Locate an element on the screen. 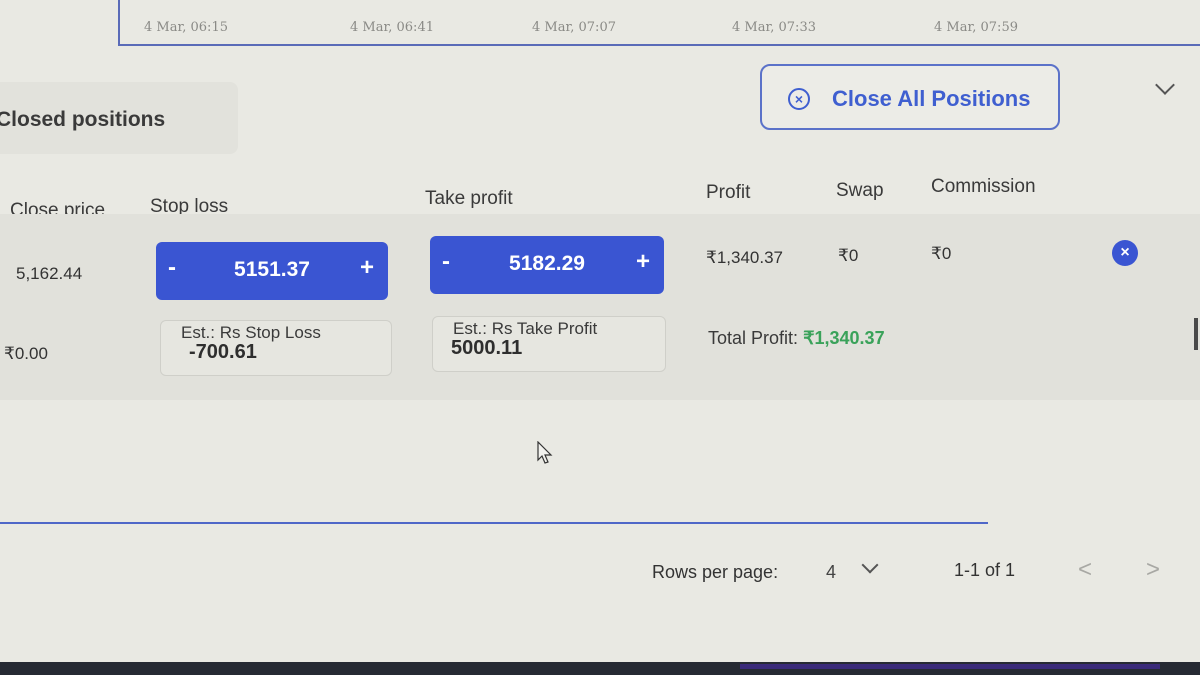 Image resolution: width=1200 pixels, height=675 pixels. header-take-profit: Take profit is located at coordinates (469, 199).